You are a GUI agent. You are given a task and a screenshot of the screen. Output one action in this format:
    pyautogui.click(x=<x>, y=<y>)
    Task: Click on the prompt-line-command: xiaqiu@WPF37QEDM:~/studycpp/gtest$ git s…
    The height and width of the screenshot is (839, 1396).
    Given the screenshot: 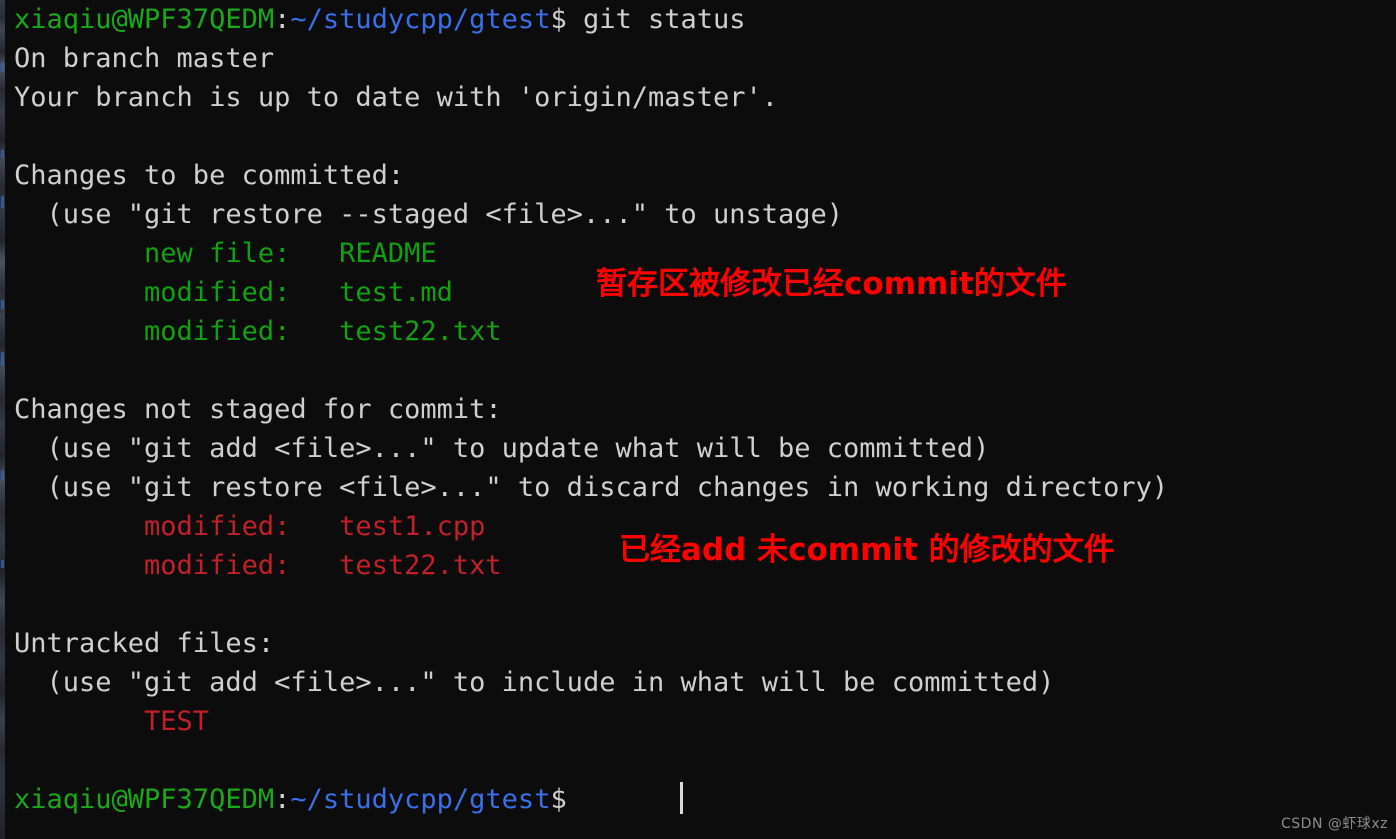 What is the action you would take?
    pyautogui.click(x=380, y=19)
    